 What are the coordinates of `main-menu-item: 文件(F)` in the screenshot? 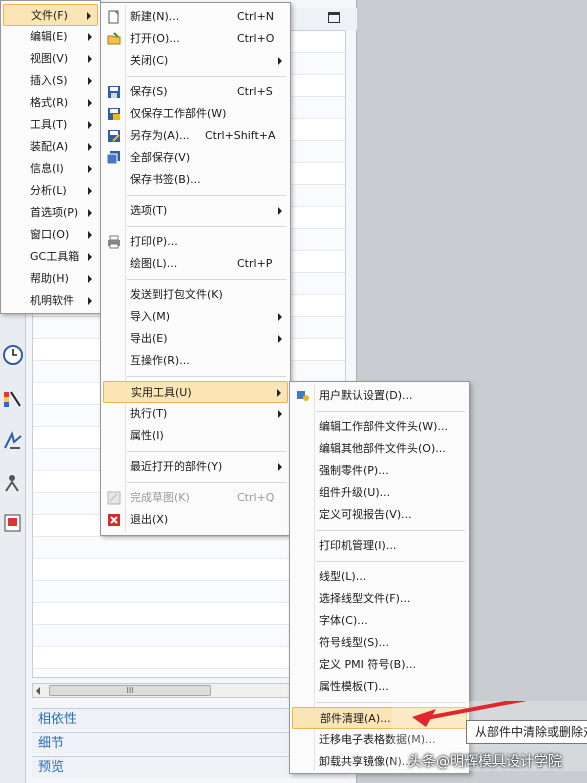 It's located at (50, 15).